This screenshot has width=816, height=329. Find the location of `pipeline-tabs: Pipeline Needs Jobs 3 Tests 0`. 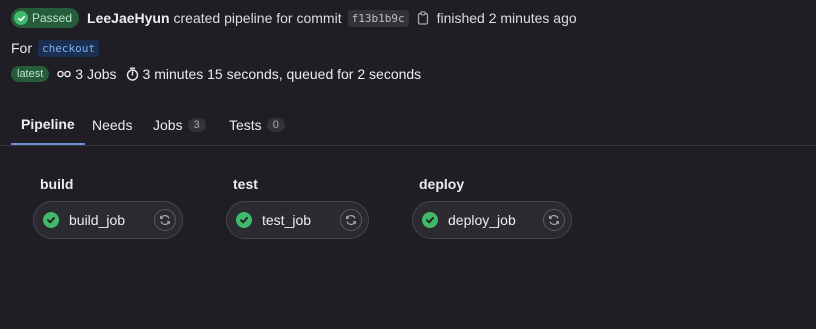

pipeline-tabs: Pipeline Needs Jobs 3 Tests 0 is located at coordinates (408, 125).